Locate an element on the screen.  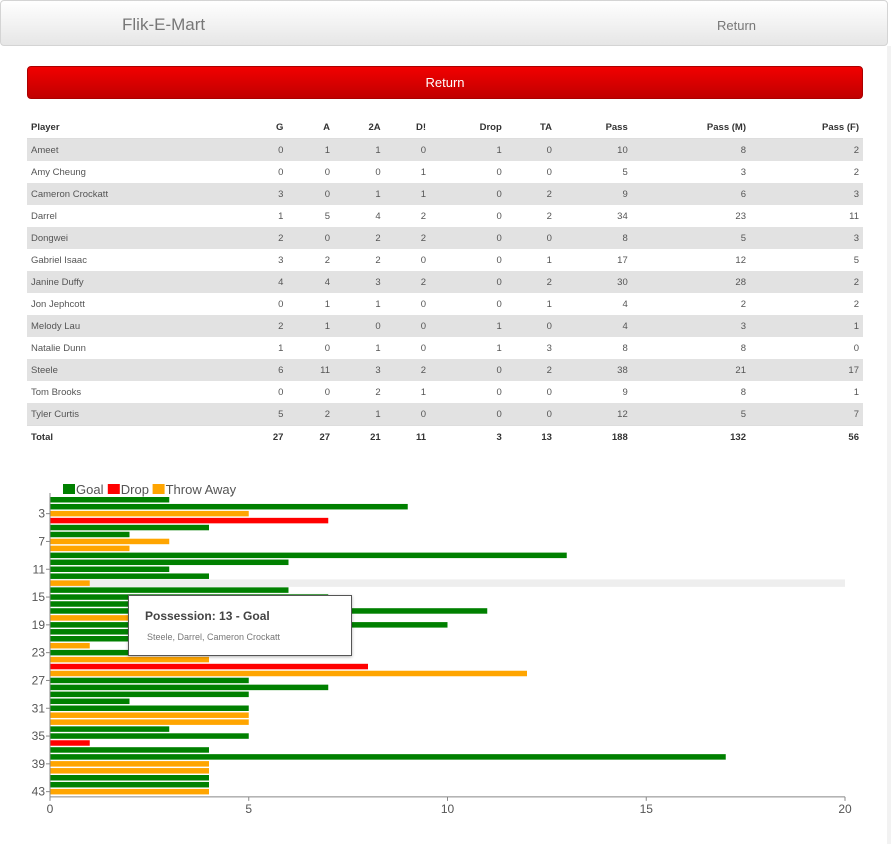
table-row: Dongwei 2 0 2 2 0 0 8 5 3 is located at coordinates (445, 238).